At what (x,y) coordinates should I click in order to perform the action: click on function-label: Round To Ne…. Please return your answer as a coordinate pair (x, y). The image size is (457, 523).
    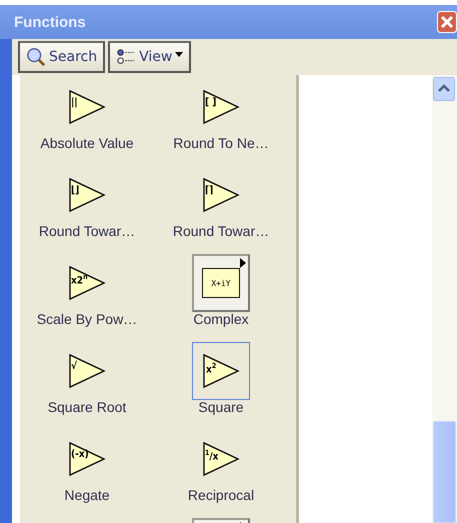
    Looking at the image, I should click on (221, 143).